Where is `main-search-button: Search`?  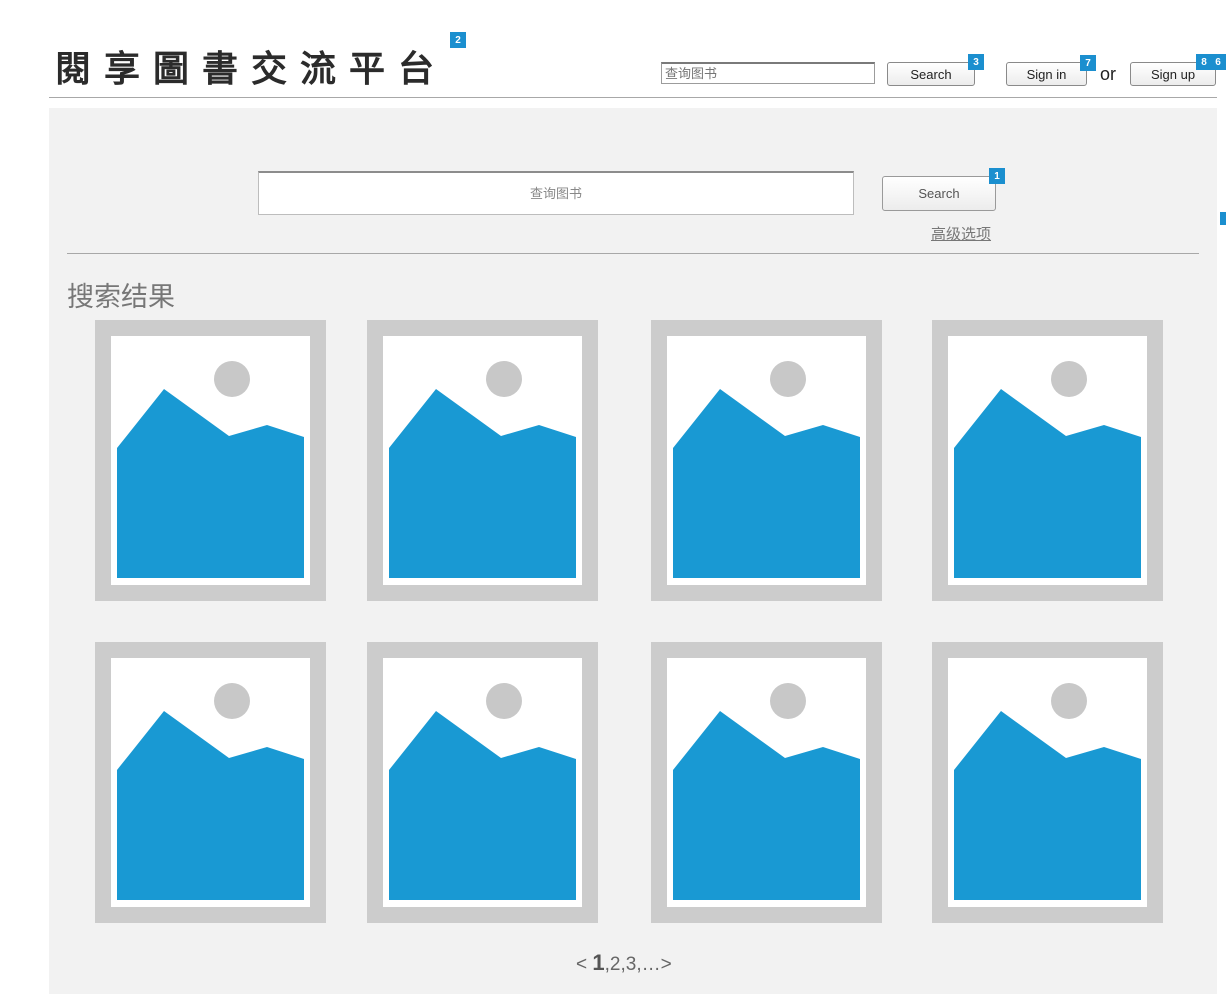
main-search-button: Search is located at coordinates (939, 193).